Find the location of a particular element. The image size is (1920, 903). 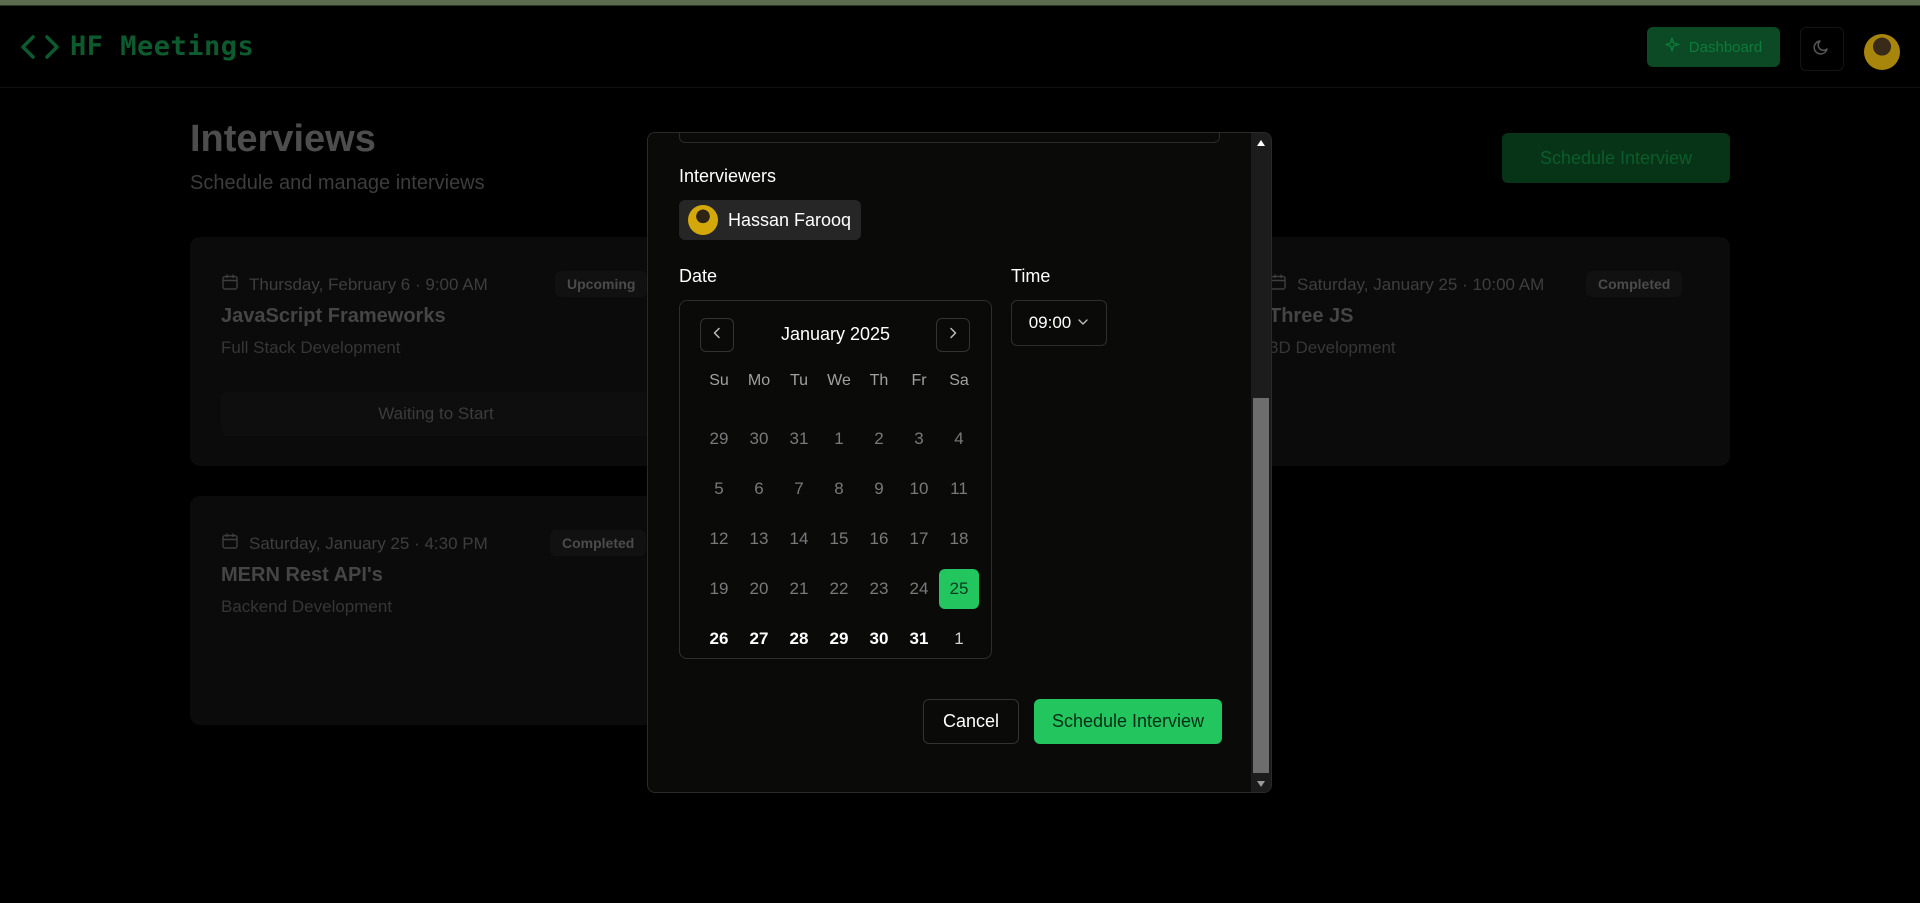

weekday-header: We is located at coordinates (839, 380).